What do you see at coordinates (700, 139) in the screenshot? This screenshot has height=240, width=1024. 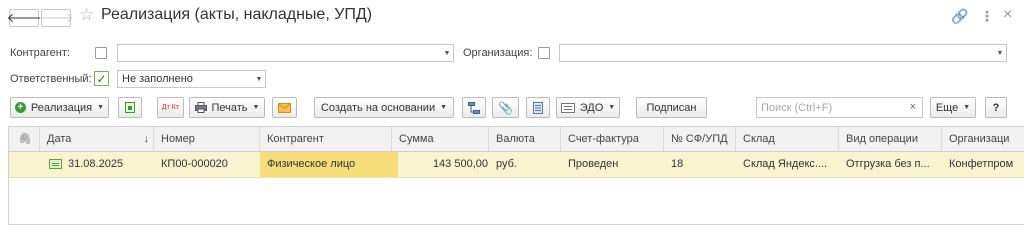 I see `column-header-invoice-number: № СФ/УПД` at bounding box center [700, 139].